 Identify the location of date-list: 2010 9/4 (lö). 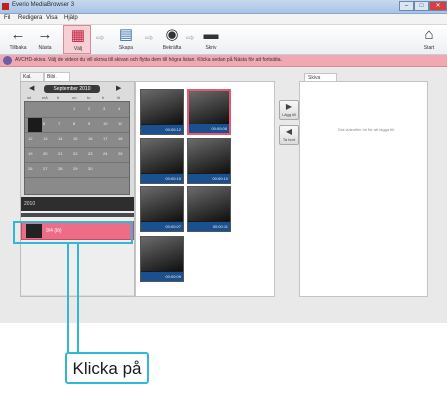
(77, 246).